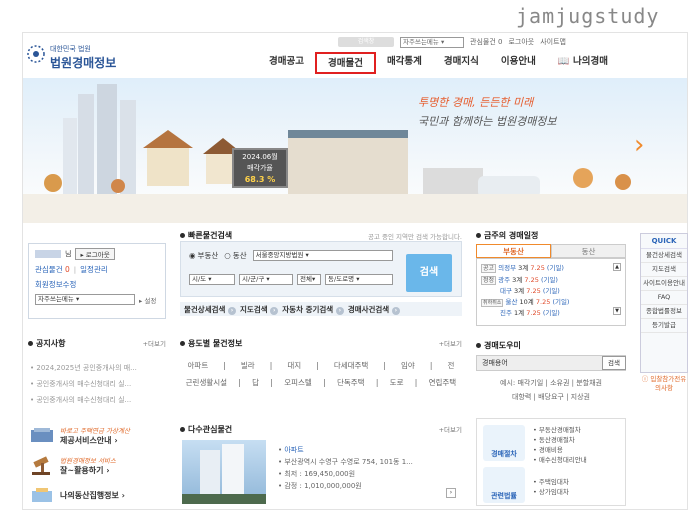 This screenshot has height=515, width=700. What do you see at coordinates (212, 279) in the screenshot?
I see `sido-select: 시/도 ▾` at bounding box center [212, 279].